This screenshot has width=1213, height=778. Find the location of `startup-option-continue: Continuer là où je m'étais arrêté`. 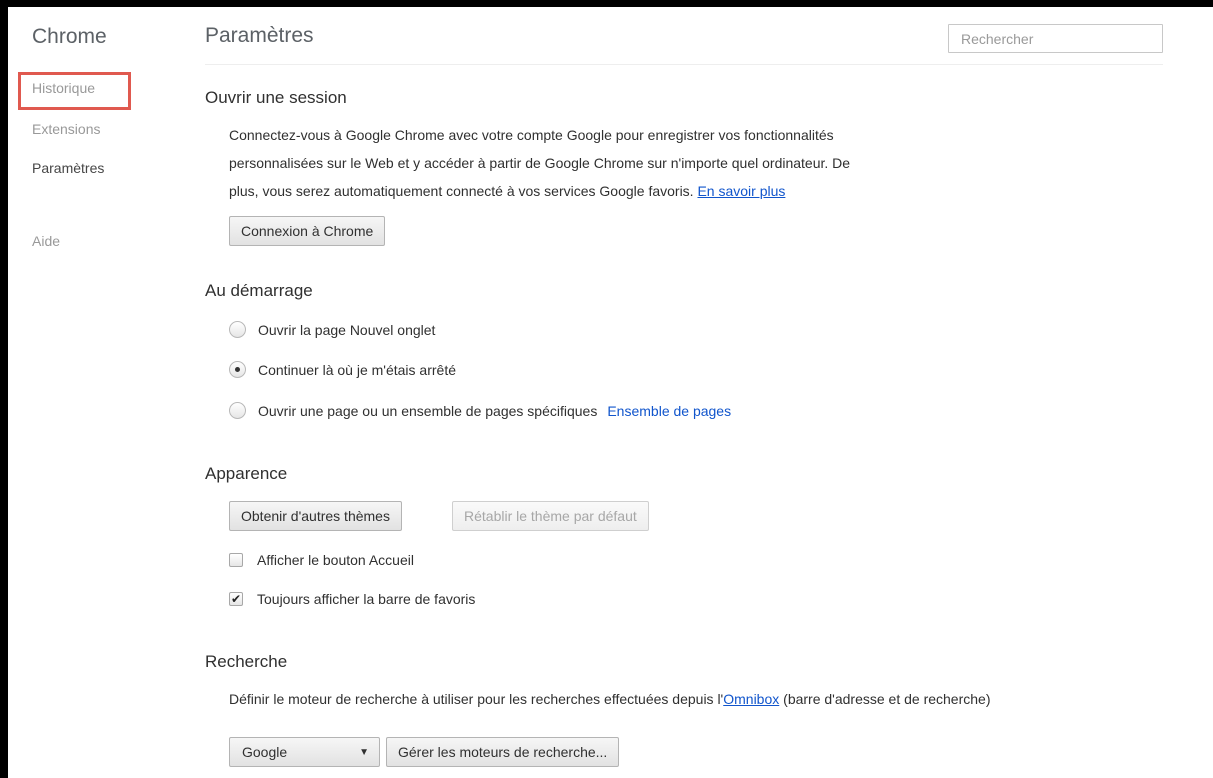

startup-option-continue: Continuer là où je m'étais arrêté is located at coordinates (342, 369).